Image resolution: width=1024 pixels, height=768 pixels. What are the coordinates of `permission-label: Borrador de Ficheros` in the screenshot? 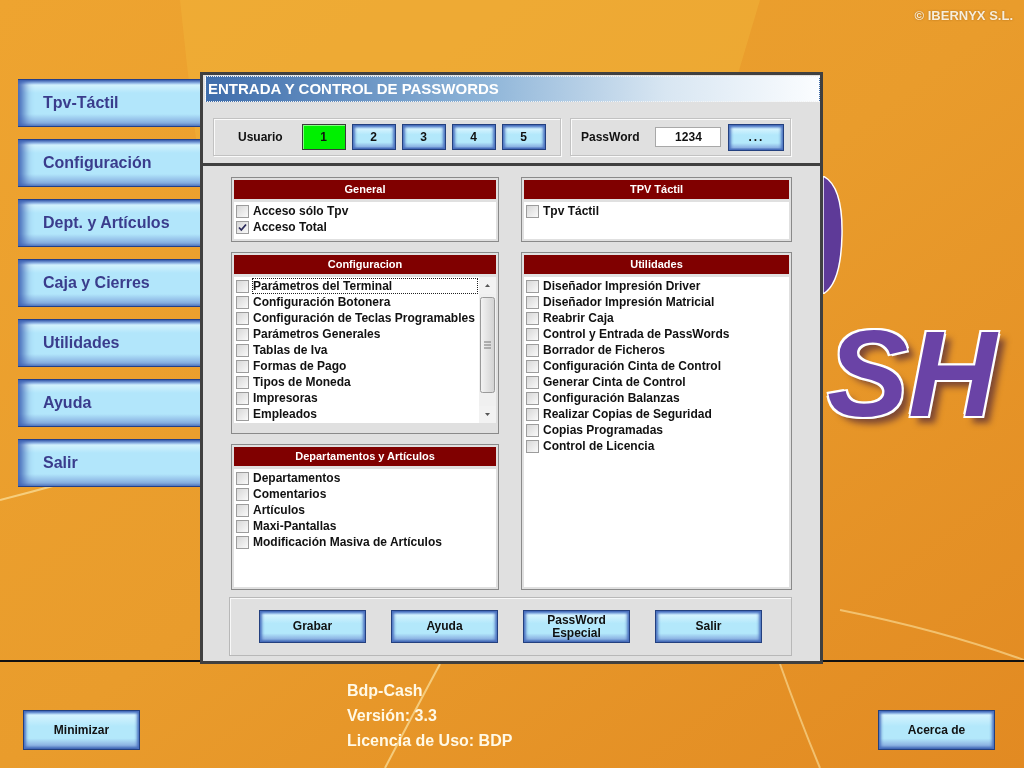 It's located at (604, 350).